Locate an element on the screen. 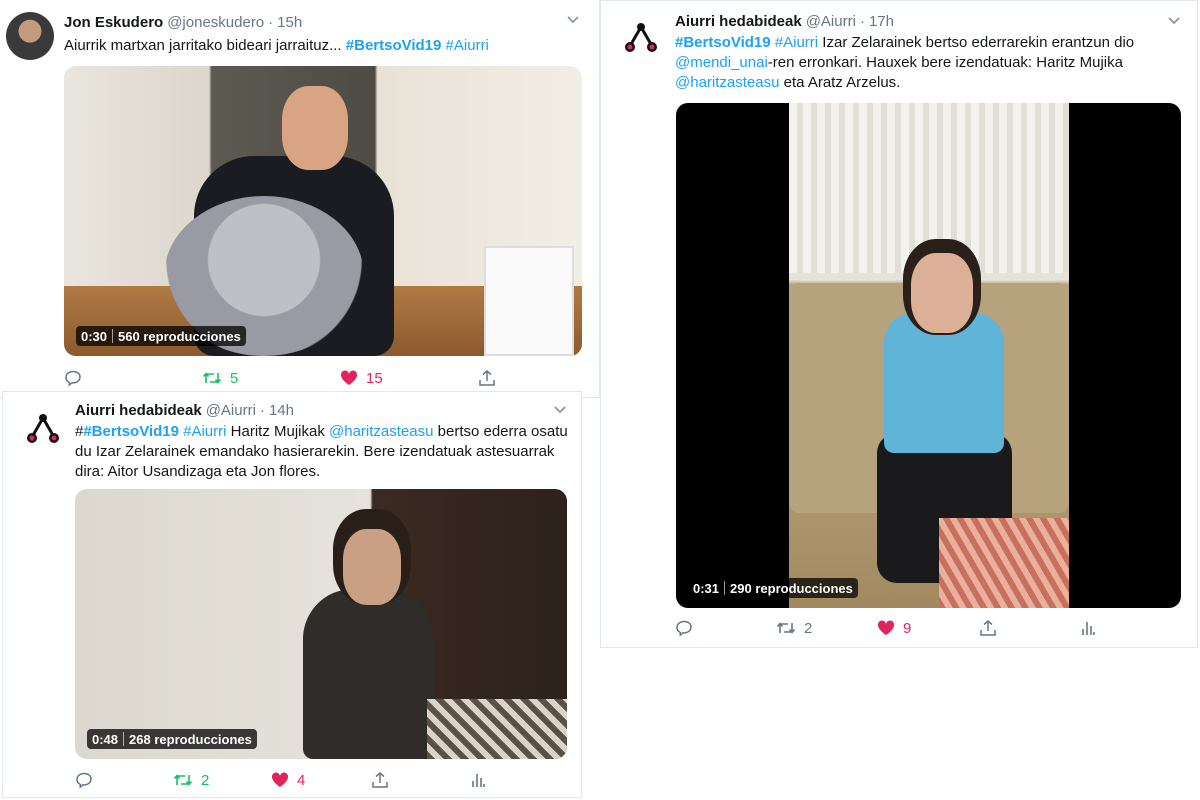  tweet-text-body: eta Aratz Arzelus. is located at coordinates (840, 82).